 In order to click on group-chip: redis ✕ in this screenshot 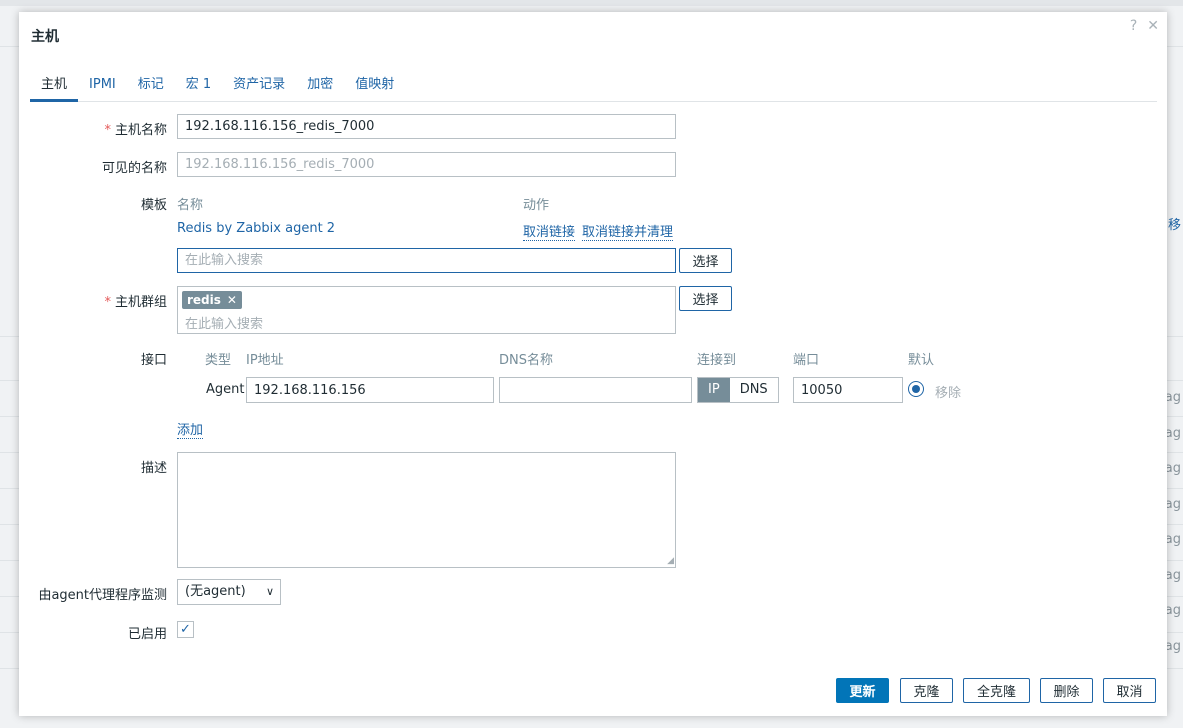, I will do `click(212, 300)`.